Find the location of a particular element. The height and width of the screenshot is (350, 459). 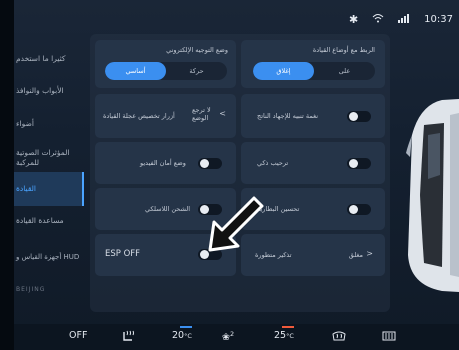

car-image is located at coordinates (432, 195).